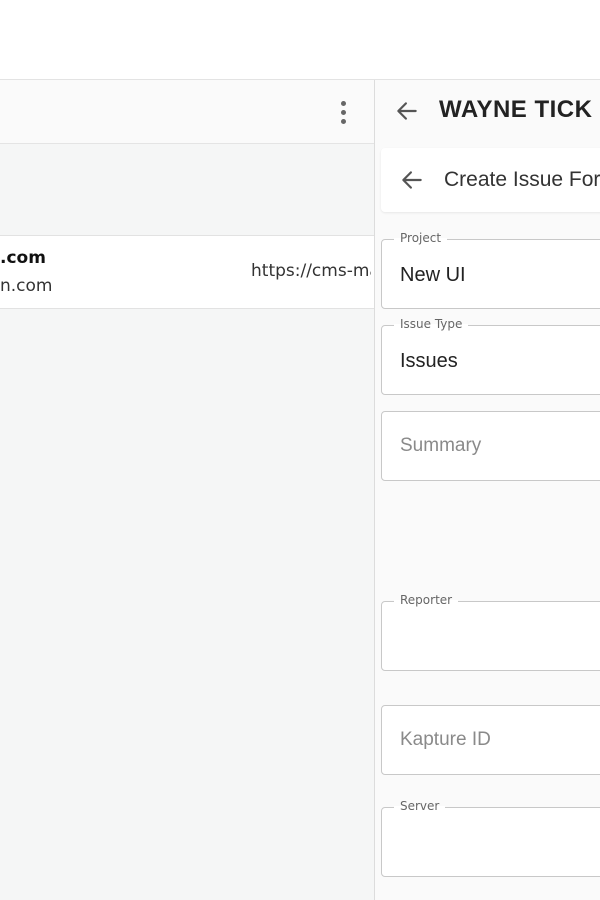 The height and width of the screenshot is (900, 600). I want to click on issue-type-value: Issues, so click(429, 361).